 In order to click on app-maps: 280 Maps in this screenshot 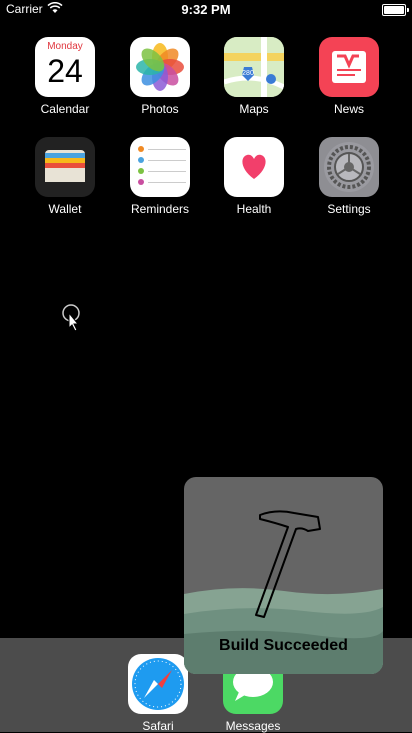, I will do `click(254, 76)`.